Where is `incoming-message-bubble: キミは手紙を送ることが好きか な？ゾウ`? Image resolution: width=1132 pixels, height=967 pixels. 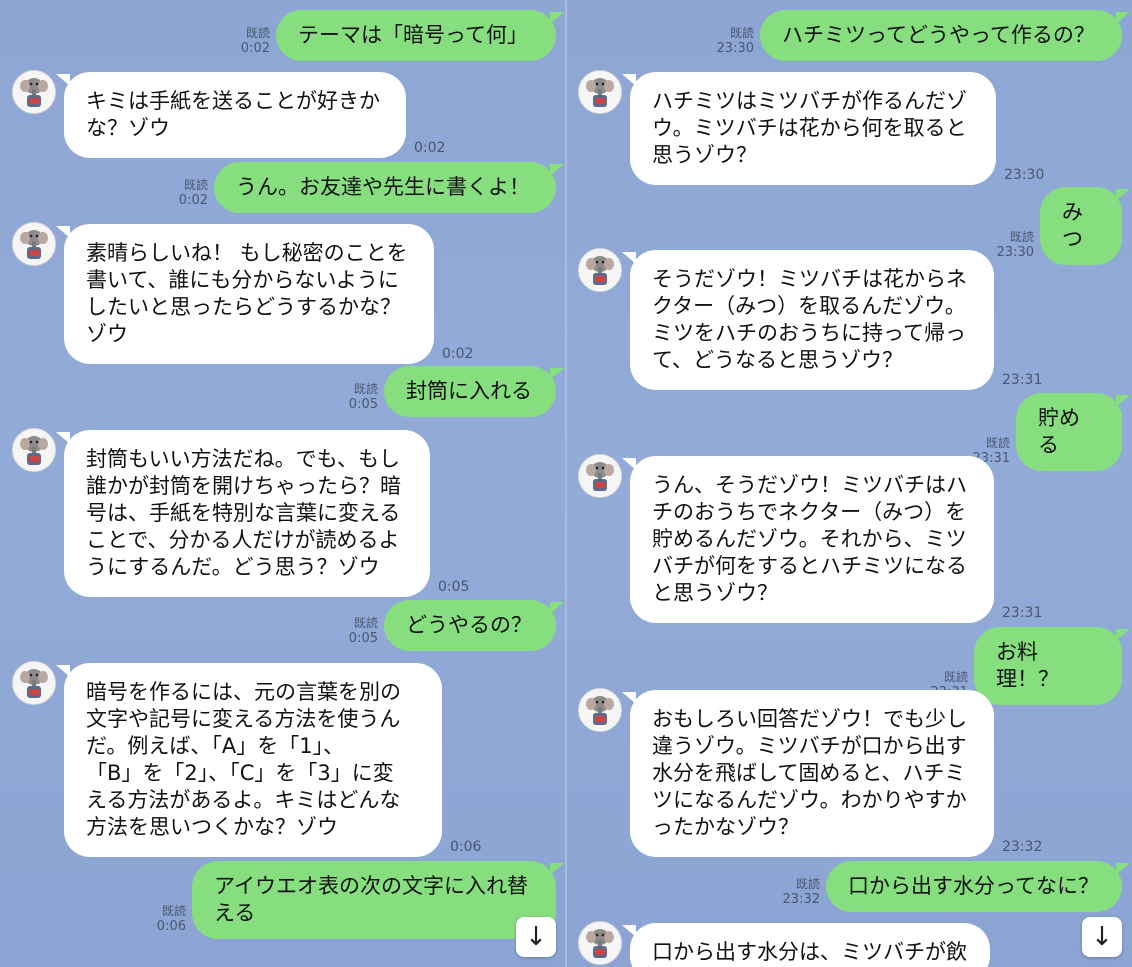
incoming-message-bubble: キミは手紙を送ることが好きか な？ゾウ is located at coordinates (231, 115).